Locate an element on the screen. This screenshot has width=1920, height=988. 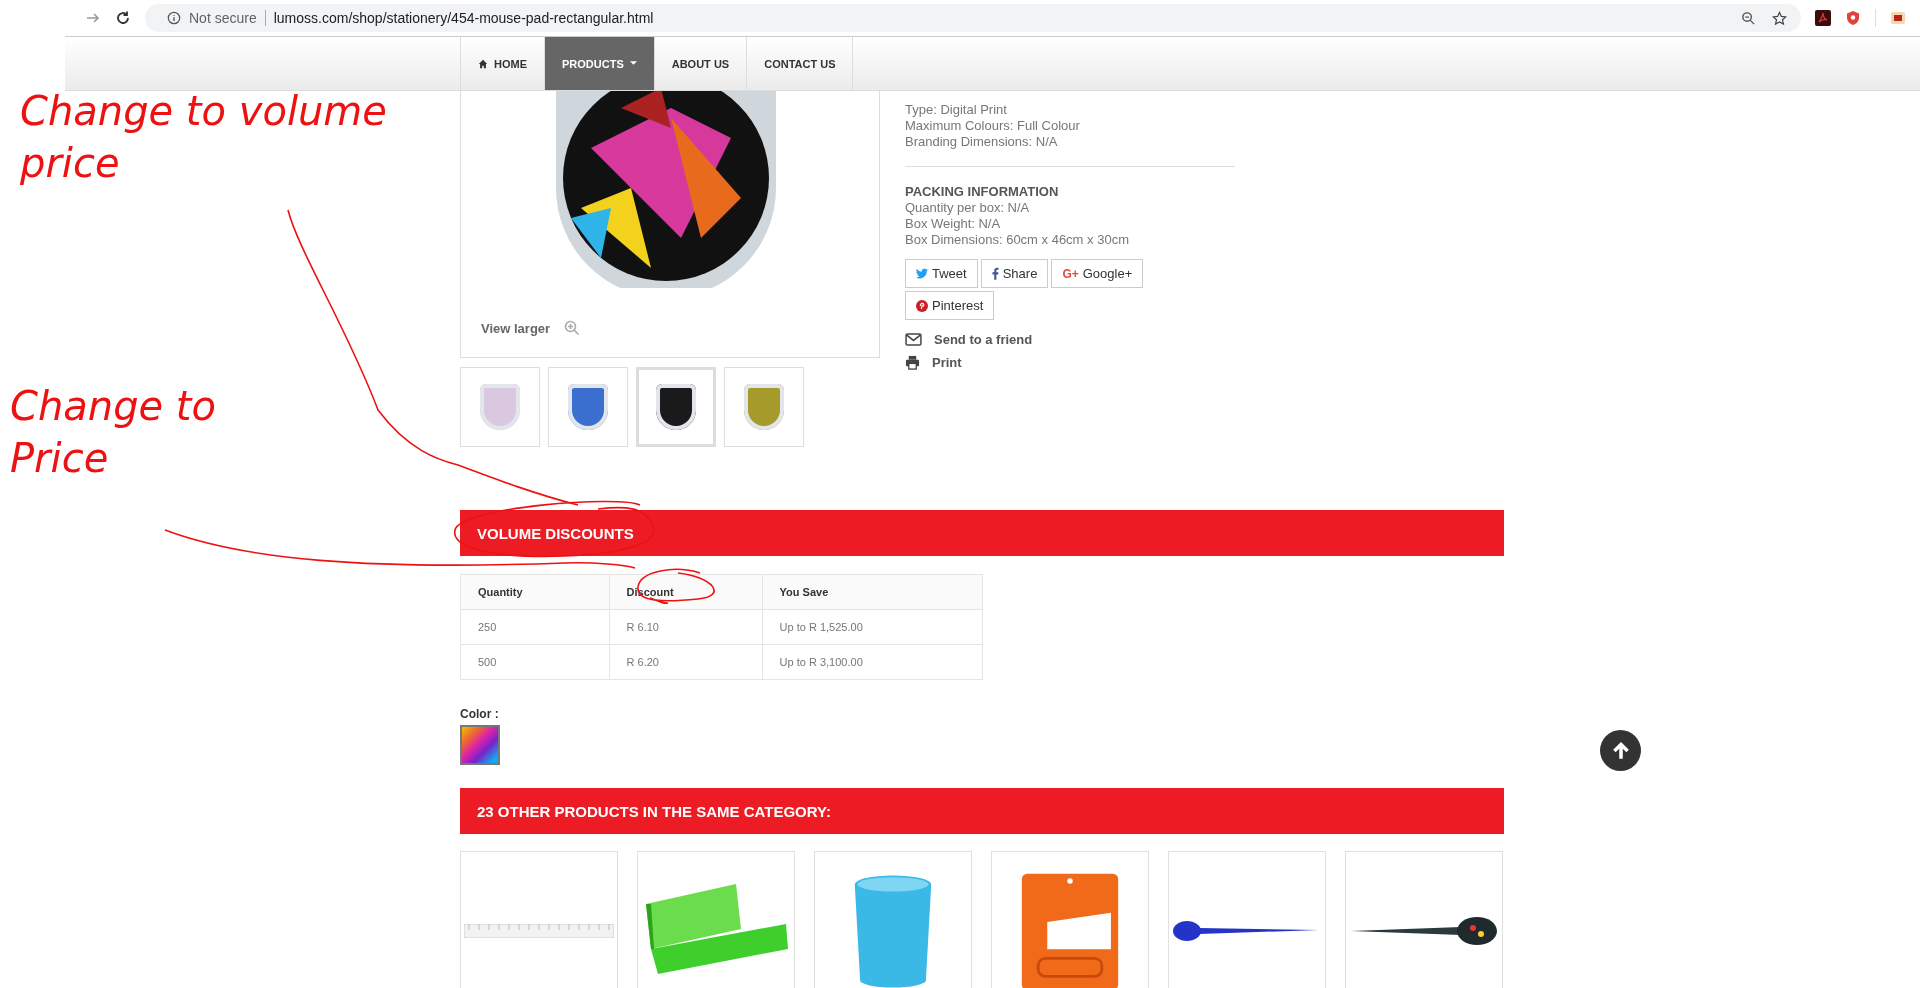
table-cell: Up to R 3,100.00 is located at coordinates (872, 662).